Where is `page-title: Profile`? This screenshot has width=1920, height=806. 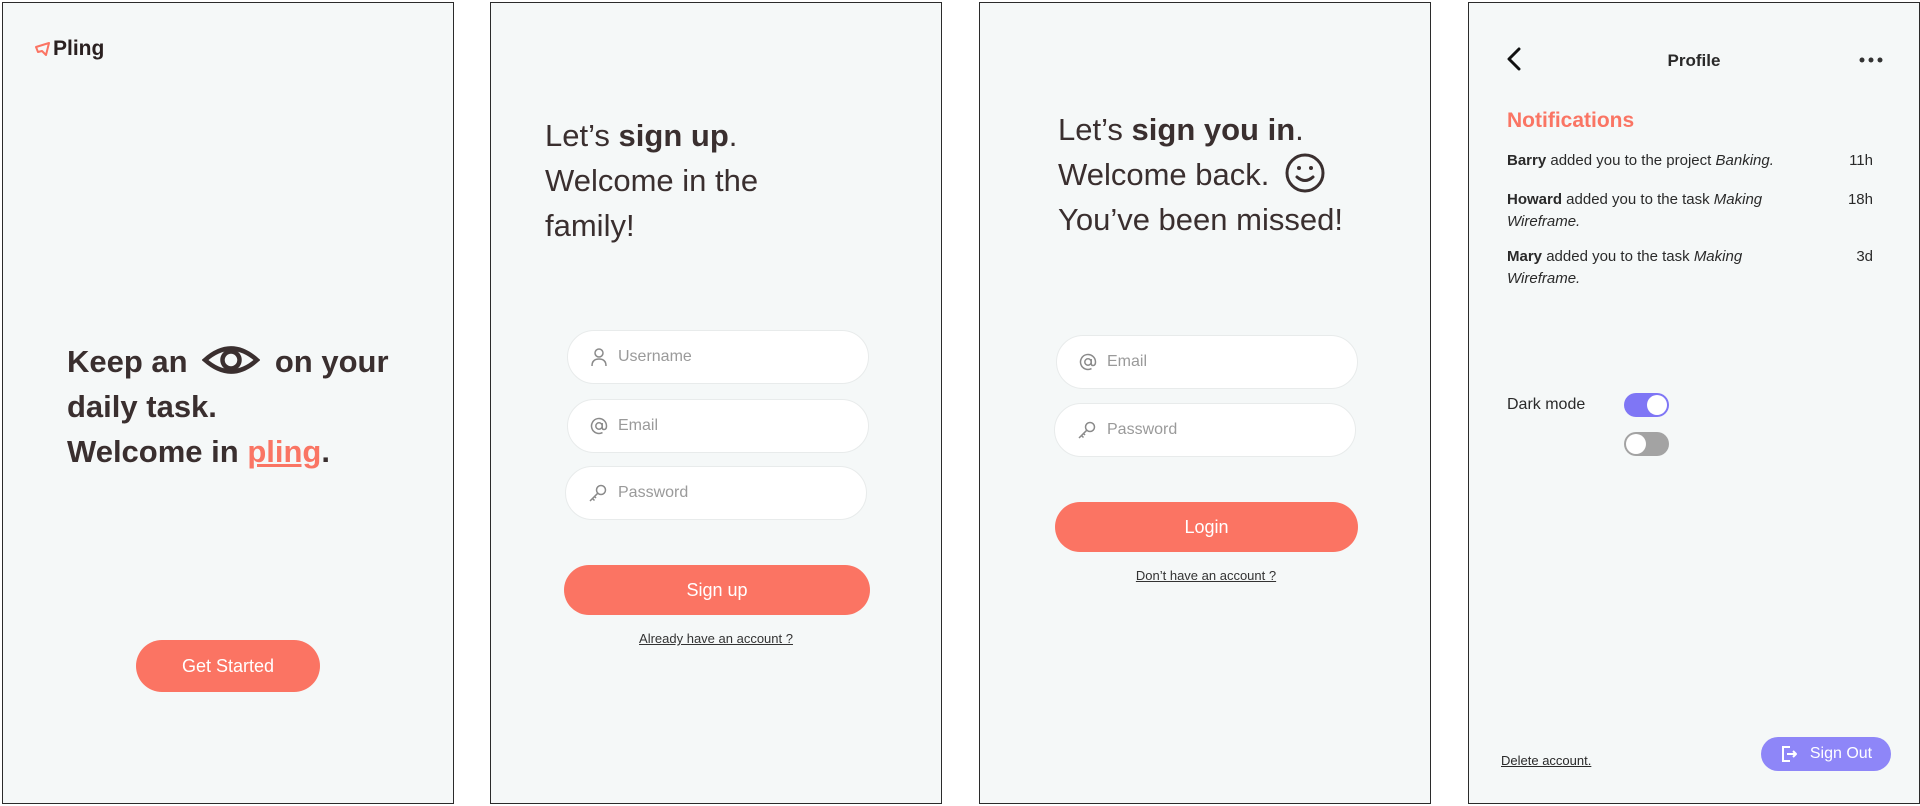 page-title: Profile is located at coordinates (1694, 60).